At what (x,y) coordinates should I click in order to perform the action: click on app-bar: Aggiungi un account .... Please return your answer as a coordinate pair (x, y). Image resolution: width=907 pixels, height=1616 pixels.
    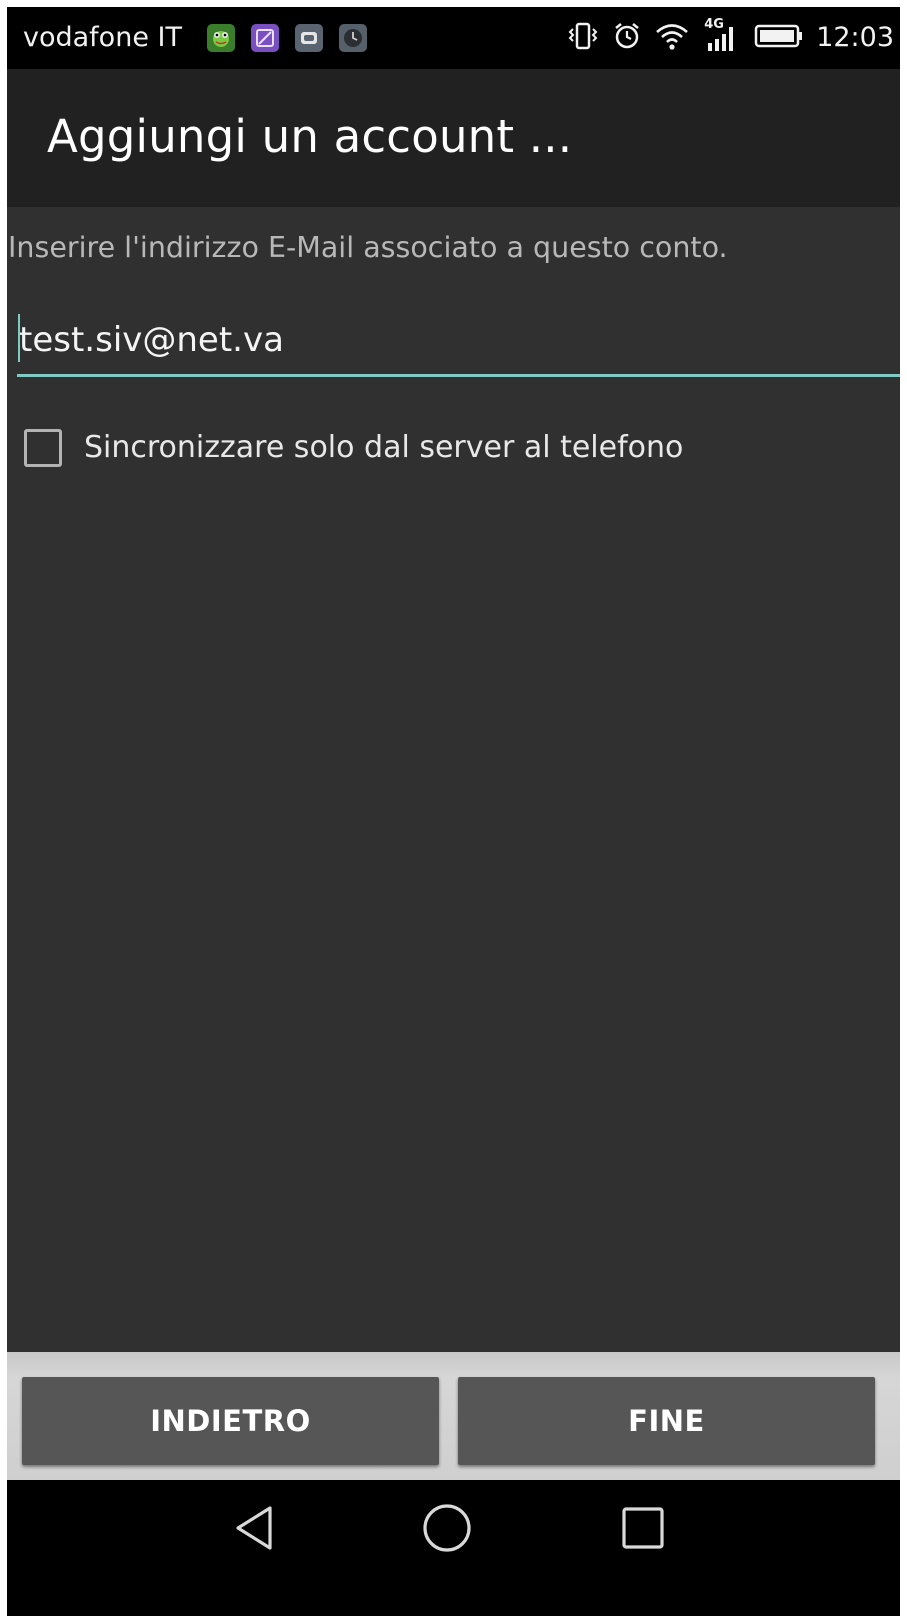
    Looking at the image, I should click on (453, 138).